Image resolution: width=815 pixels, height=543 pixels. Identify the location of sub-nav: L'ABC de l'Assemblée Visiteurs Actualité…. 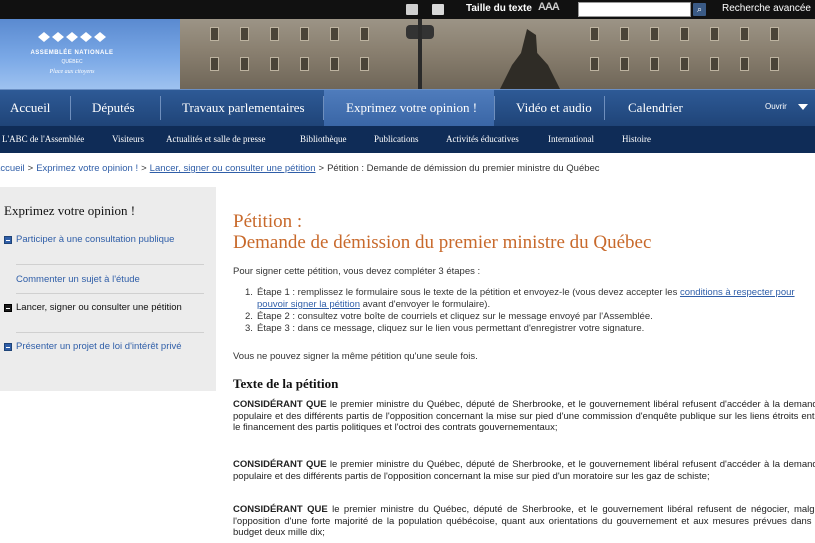
(407, 139).